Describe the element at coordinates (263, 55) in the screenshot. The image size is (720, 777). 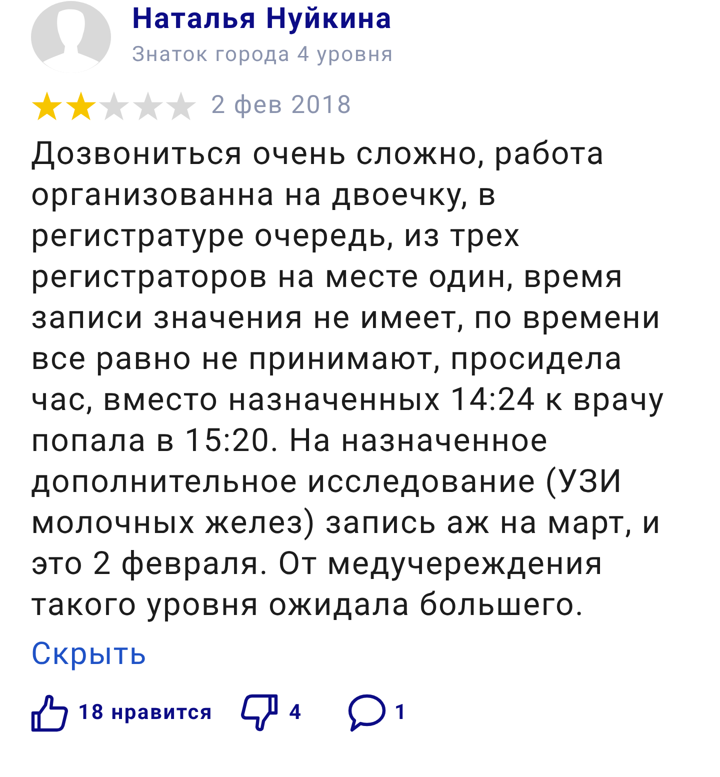
I see `author-level: Знаток города 4 уровня` at that location.